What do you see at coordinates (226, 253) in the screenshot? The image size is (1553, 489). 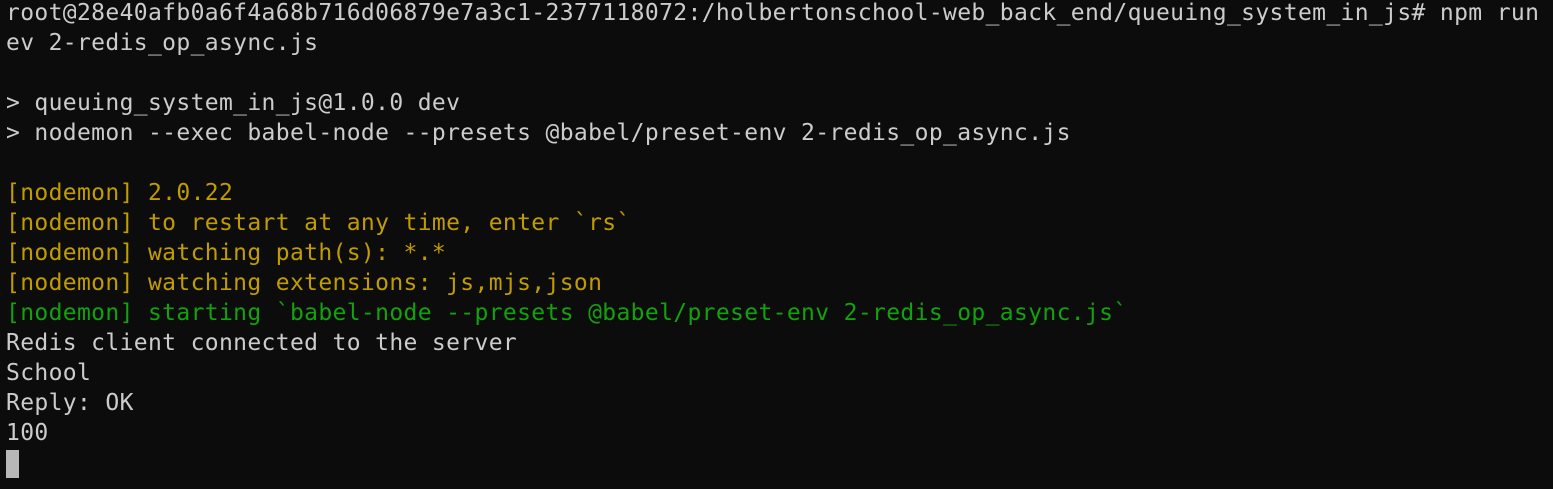 I see `nodemon-watch-paths-line: [nodemon] watching path(s): *.*` at bounding box center [226, 253].